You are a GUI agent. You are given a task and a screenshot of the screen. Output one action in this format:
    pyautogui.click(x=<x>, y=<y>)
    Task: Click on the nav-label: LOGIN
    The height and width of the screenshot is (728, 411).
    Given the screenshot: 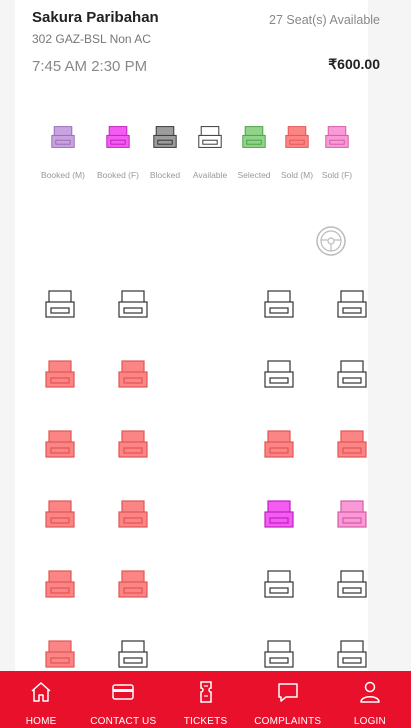 What is the action you would take?
    pyautogui.click(x=369, y=721)
    